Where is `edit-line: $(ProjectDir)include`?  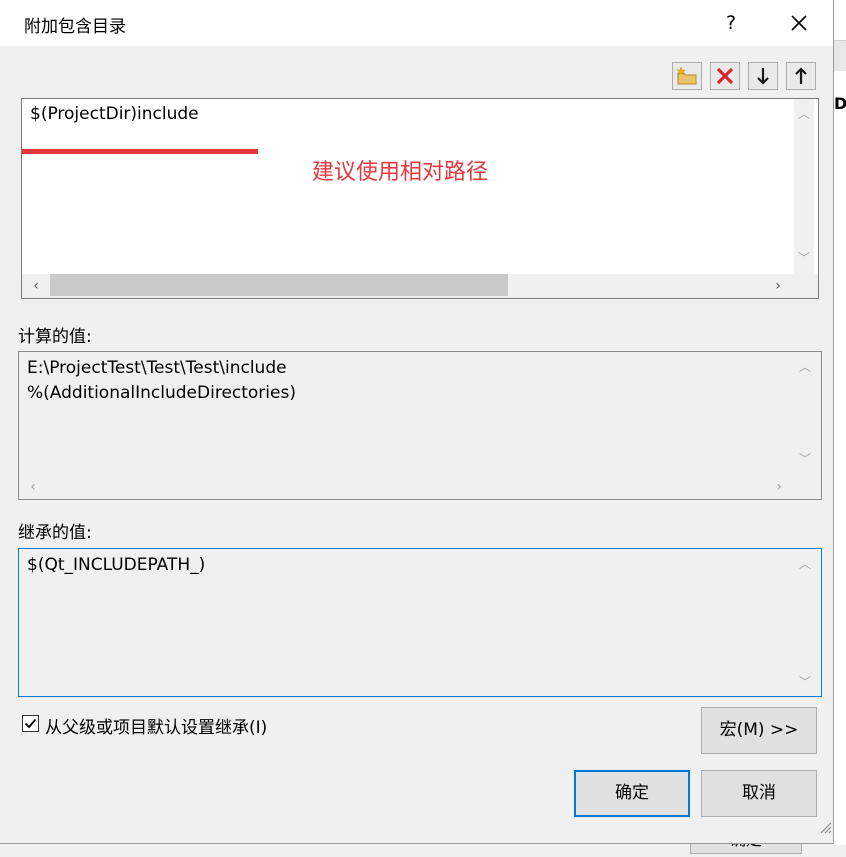 edit-line: $(ProjectDir)include is located at coordinates (114, 114).